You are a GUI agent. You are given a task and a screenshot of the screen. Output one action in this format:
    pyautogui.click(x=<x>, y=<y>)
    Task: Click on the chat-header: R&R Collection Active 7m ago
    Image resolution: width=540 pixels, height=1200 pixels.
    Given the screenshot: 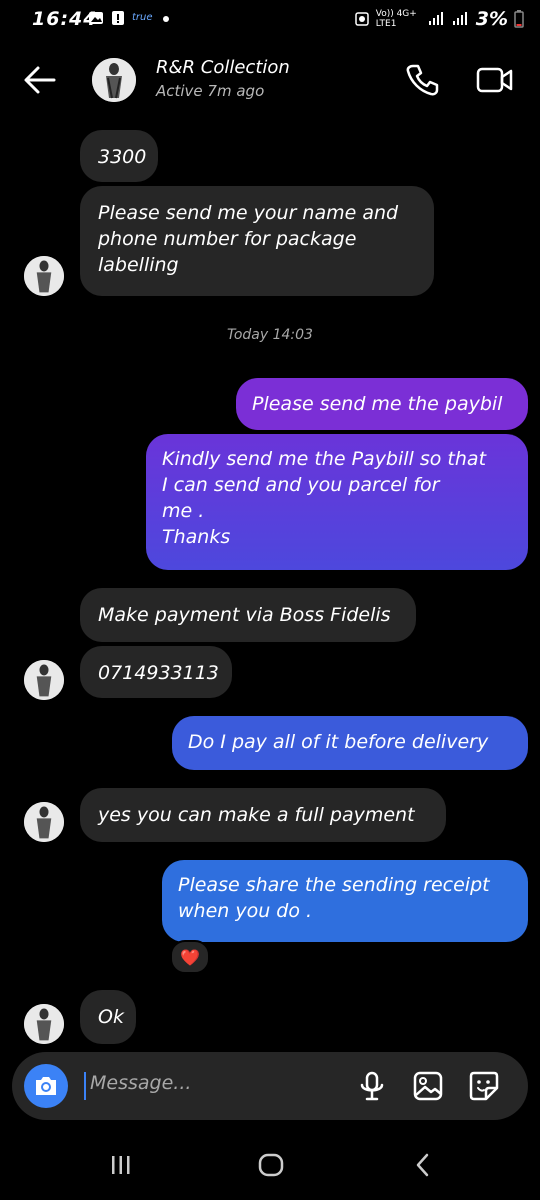 What is the action you would take?
    pyautogui.click(x=270, y=80)
    